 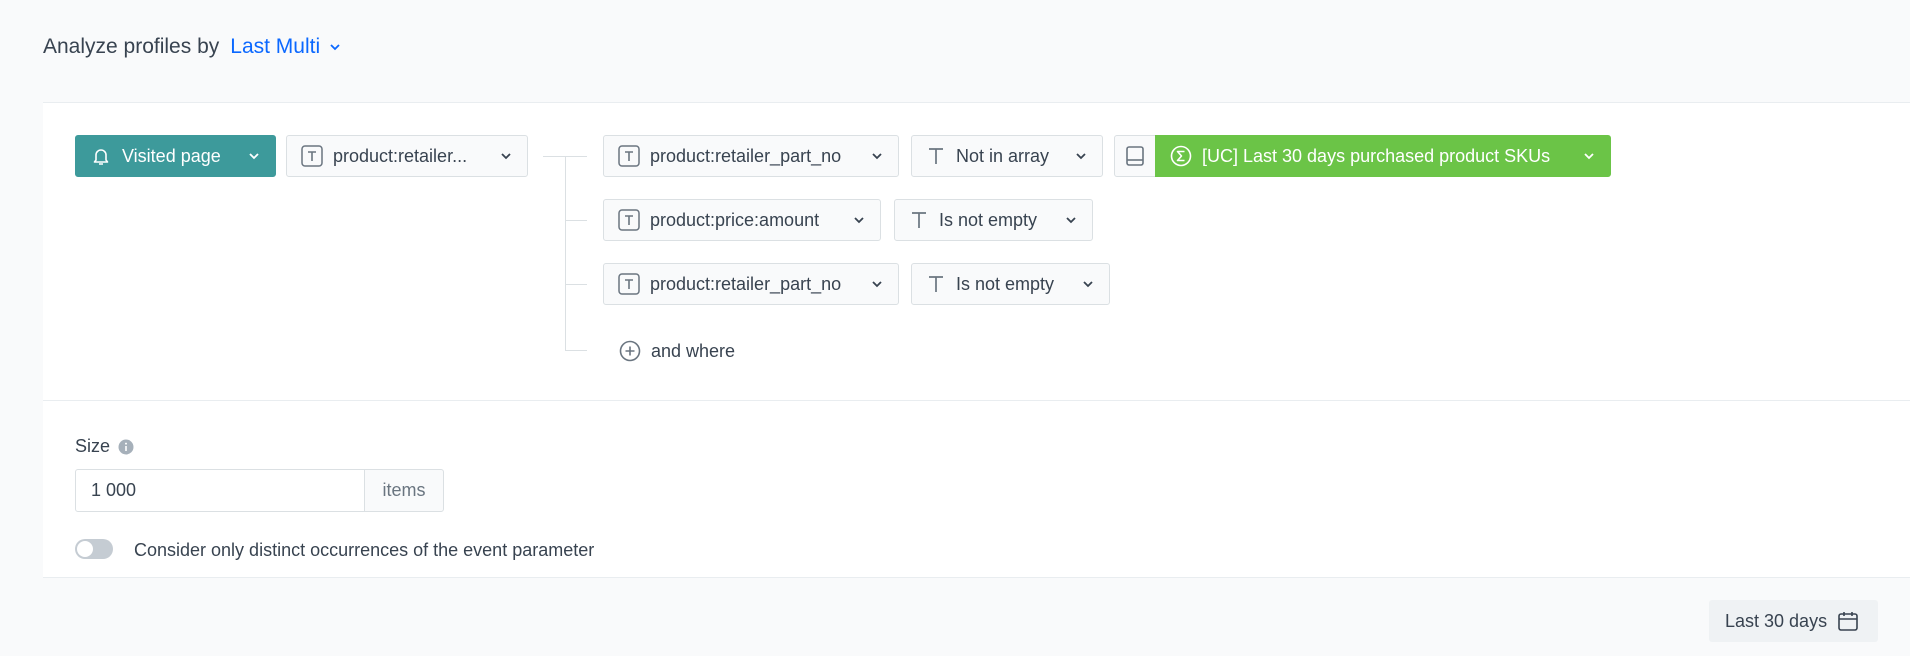 I want to click on date-range-label: Last 30 days, so click(x=1776, y=620).